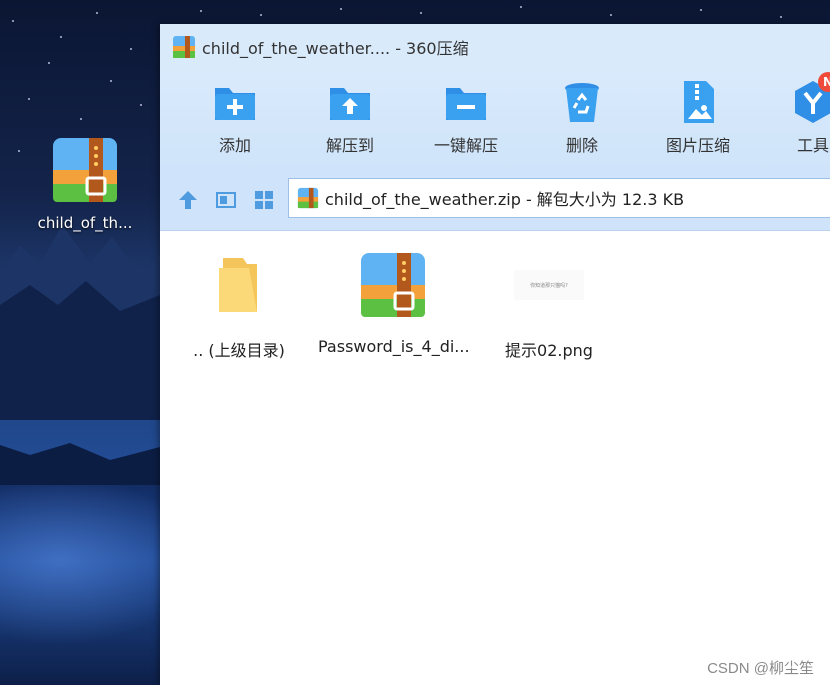 The image size is (830, 685). I want to click on grid-view-icon, so click(264, 200).